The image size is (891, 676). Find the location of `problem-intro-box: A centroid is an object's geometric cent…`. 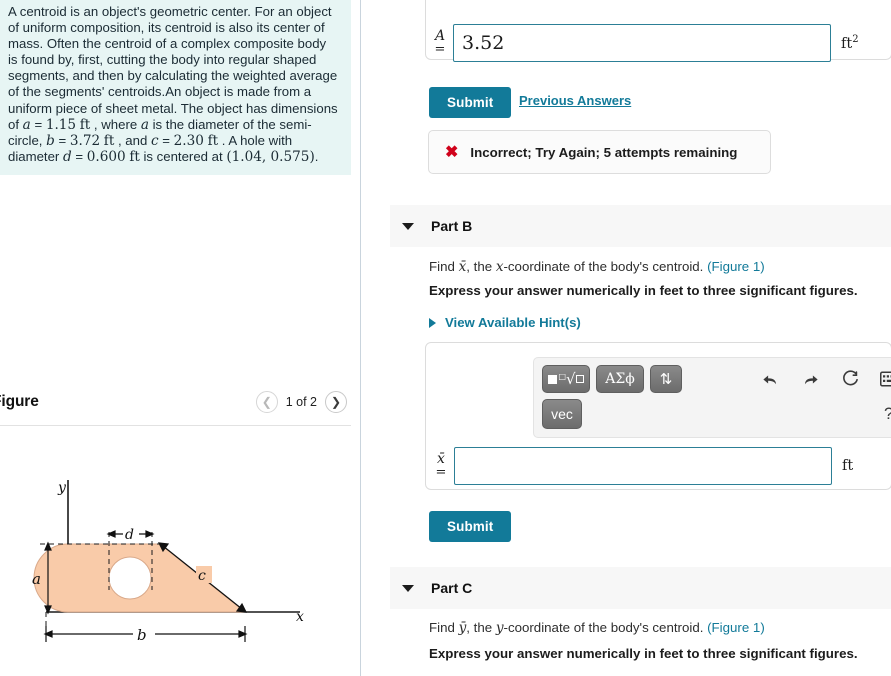

problem-intro-box: A centroid is an object's geometric cent… is located at coordinates (175, 87).